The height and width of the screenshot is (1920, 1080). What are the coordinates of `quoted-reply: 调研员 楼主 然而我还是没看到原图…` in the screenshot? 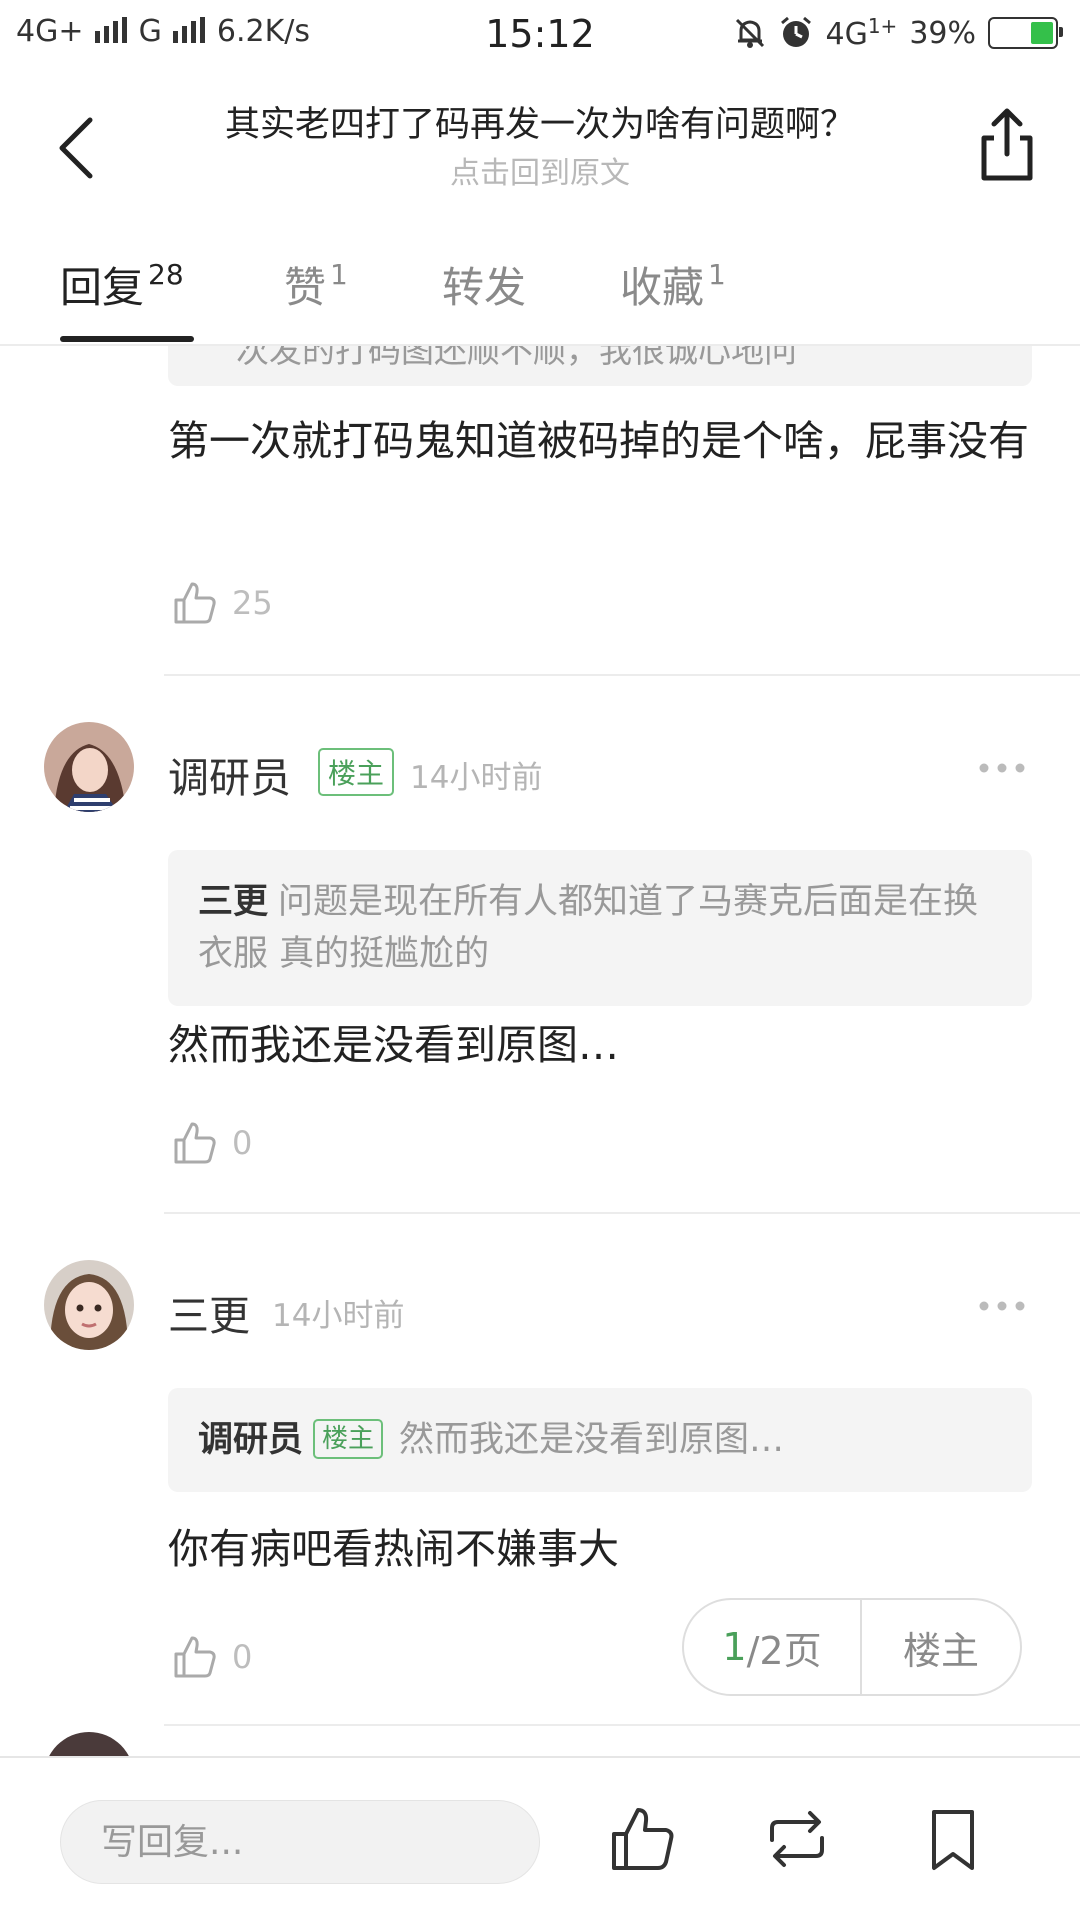 It's located at (600, 1440).